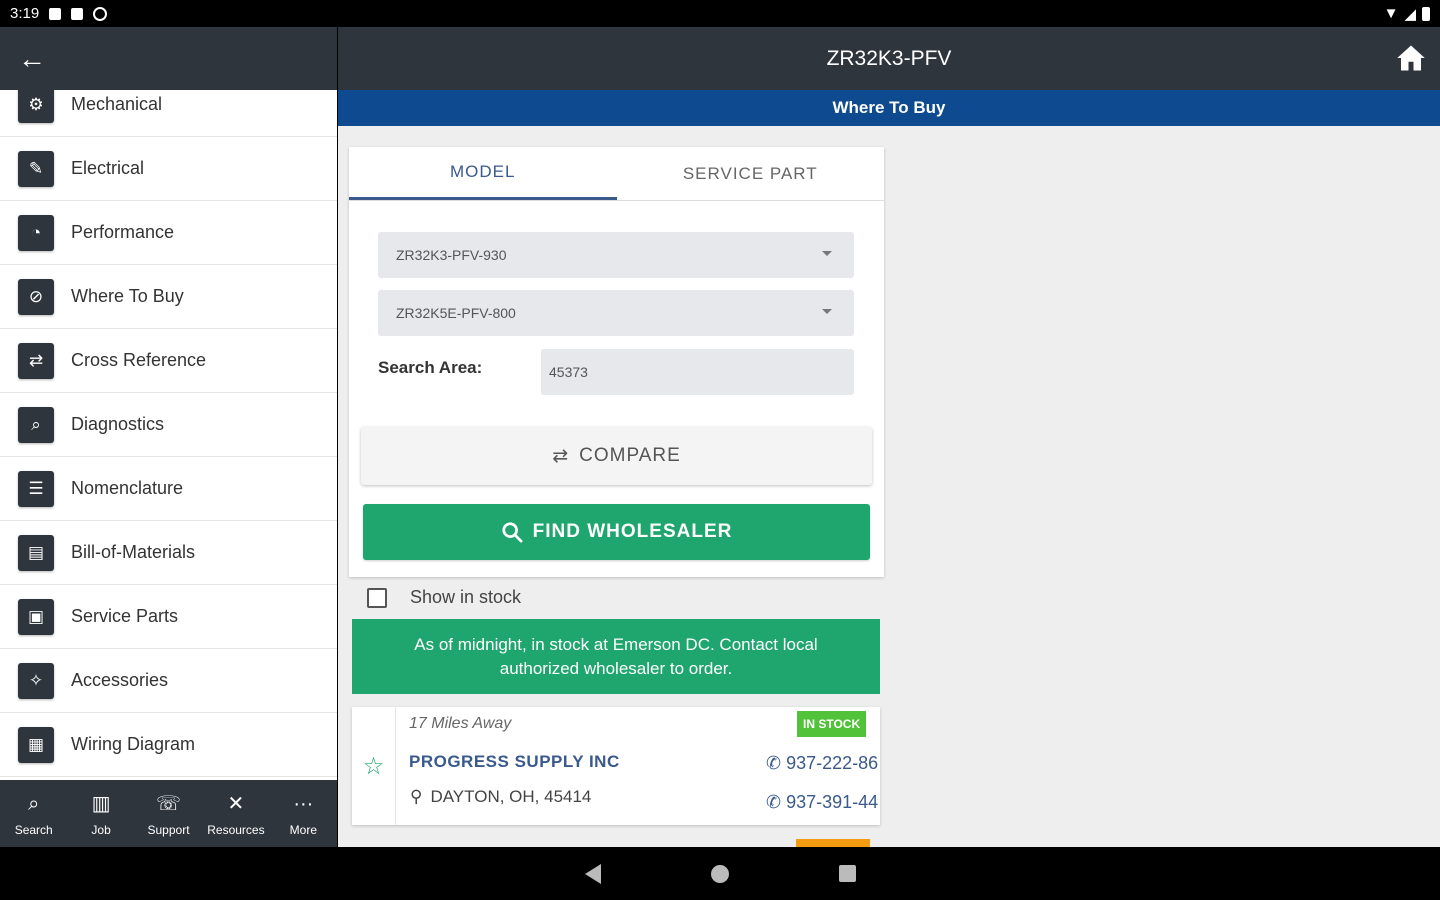  What do you see at coordinates (168, 425) in the screenshot?
I see `sidebar-item-diagnostics: ⌕ Diagnostics` at bounding box center [168, 425].